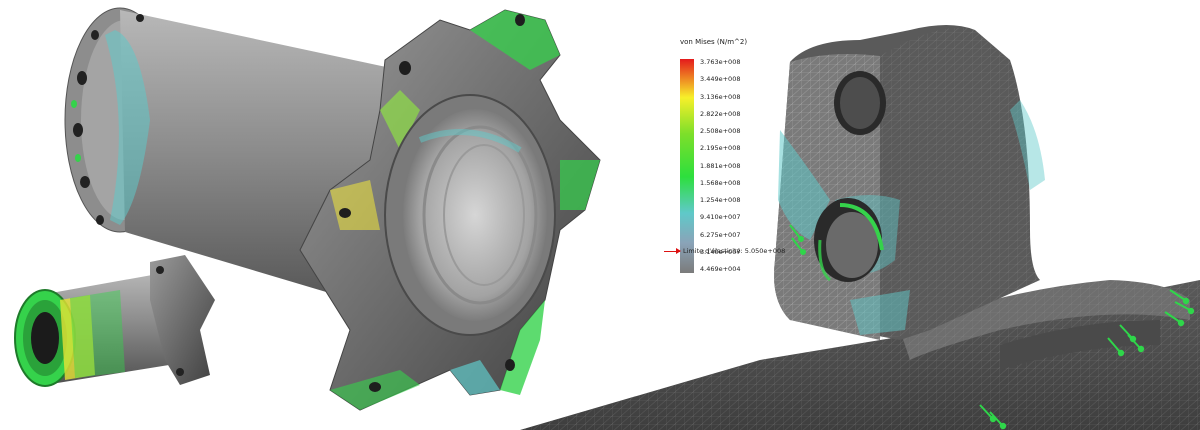  What do you see at coordinates (720, 79) in the screenshot?
I see `legend-tick-1: 3.449e+008` at bounding box center [720, 79].